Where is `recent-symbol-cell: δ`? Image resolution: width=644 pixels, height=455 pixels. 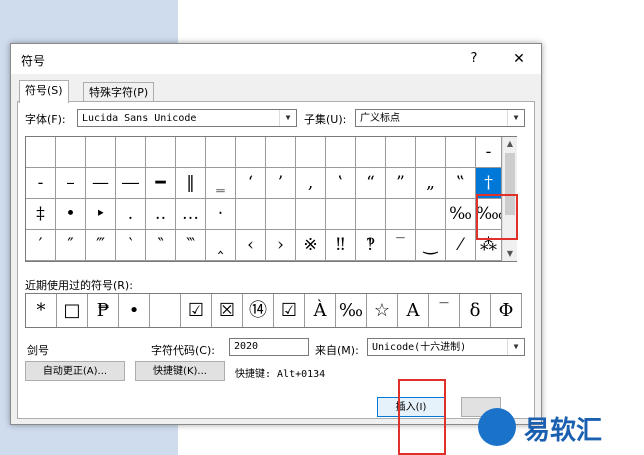 recent-symbol-cell: δ is located at coordinates (475, 310).